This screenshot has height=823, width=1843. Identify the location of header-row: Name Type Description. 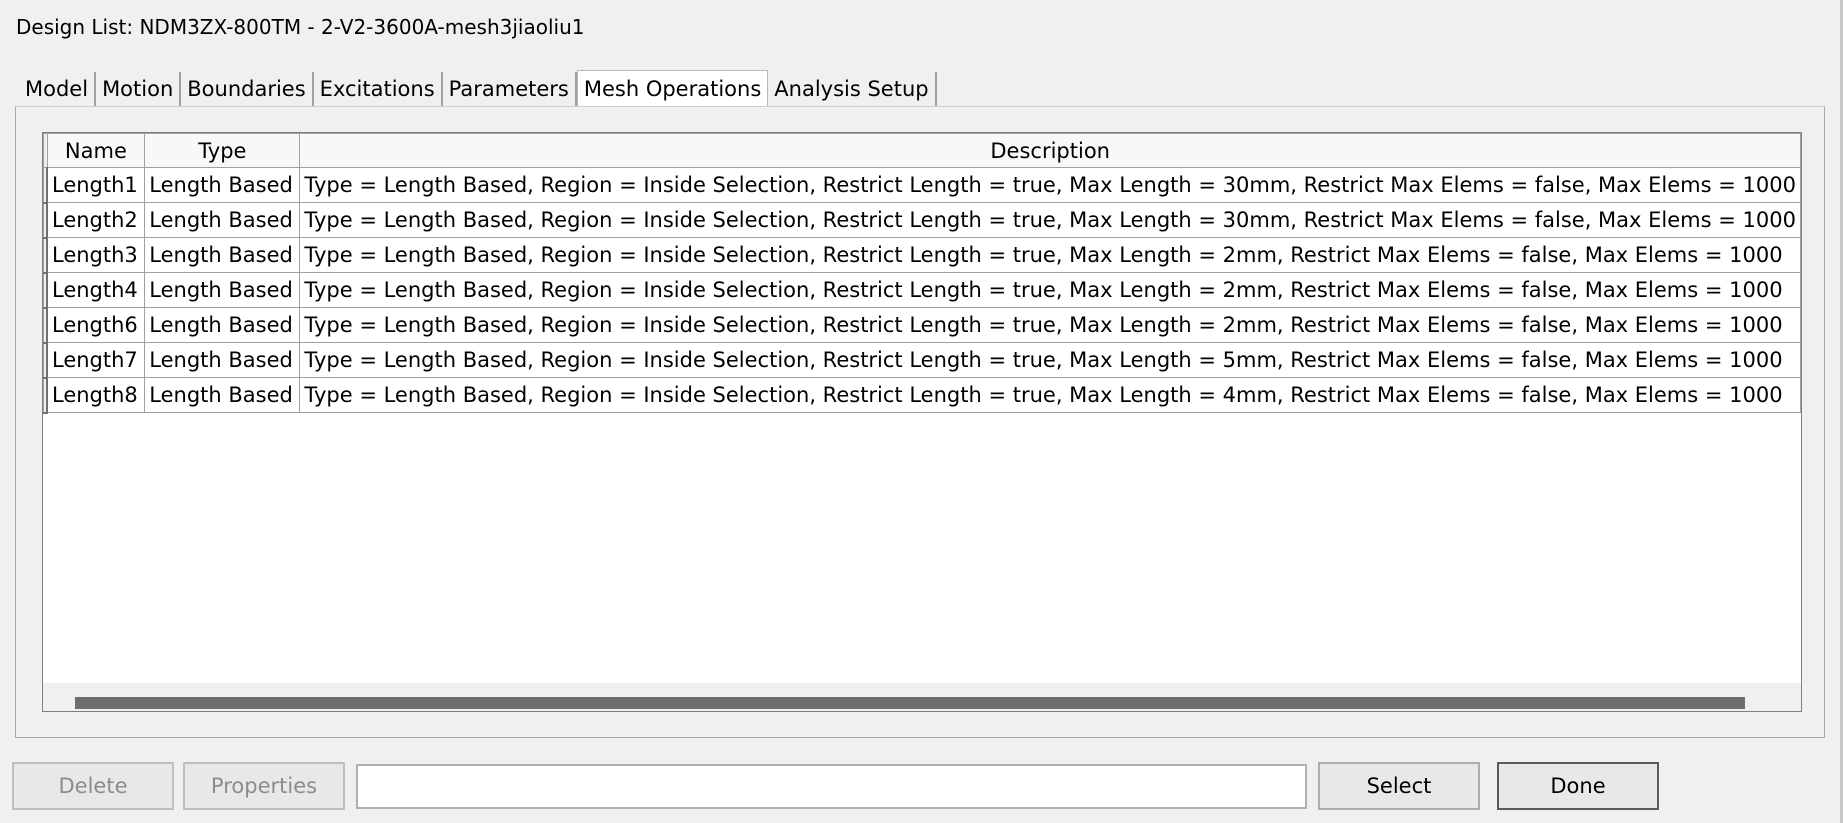
(922, 150).